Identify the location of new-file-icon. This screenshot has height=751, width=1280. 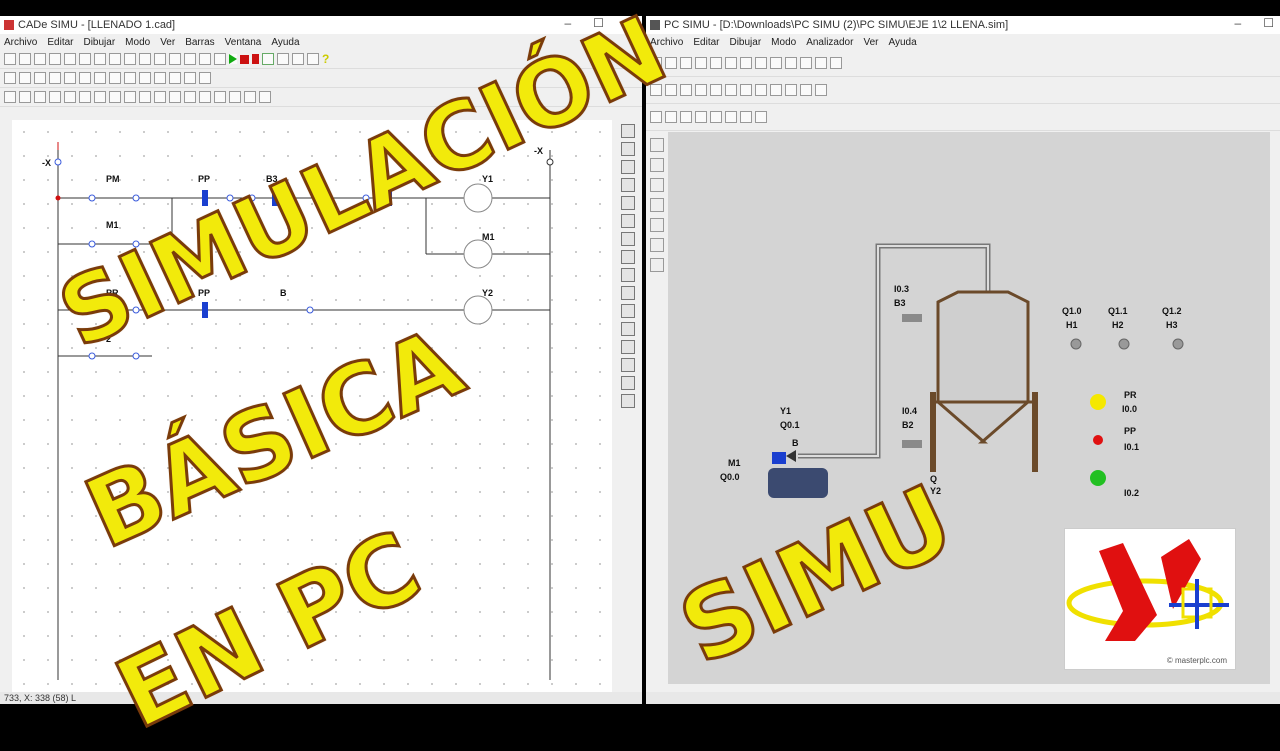
(656, 63).